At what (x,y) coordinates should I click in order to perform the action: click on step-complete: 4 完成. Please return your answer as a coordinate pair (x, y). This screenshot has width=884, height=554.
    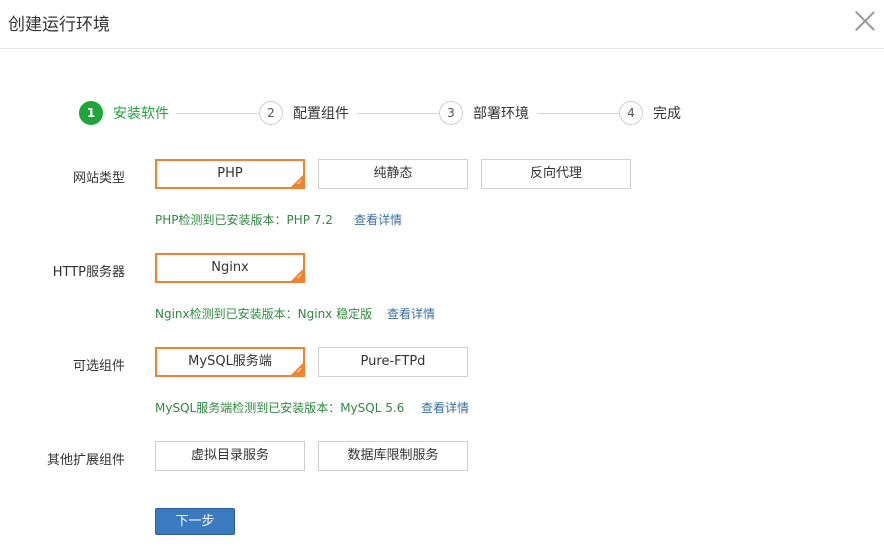
    Looking at the image, I should click on (650, 113).